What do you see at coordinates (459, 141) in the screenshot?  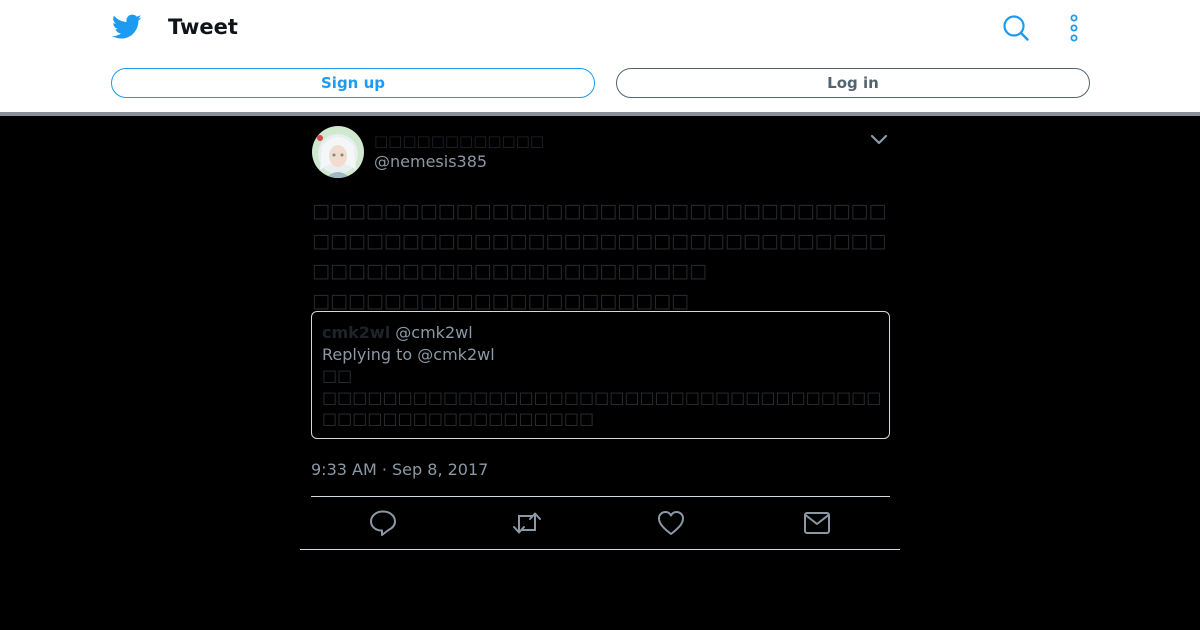 I see `author-display-name: □□□□□□□□□□□□` at bounding box center [459, 141].